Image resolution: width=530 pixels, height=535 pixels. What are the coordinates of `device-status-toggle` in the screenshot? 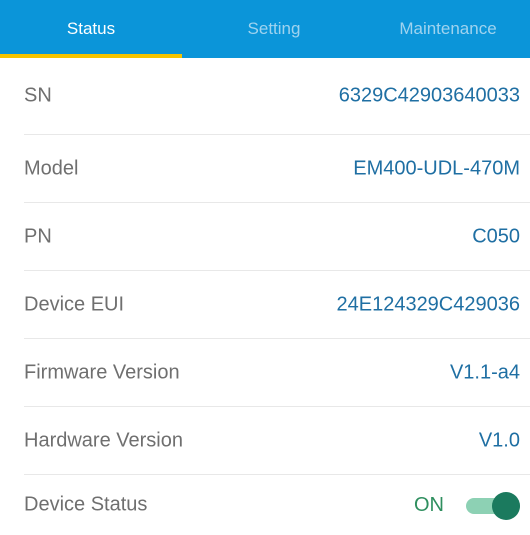 It's located at (493, 505).